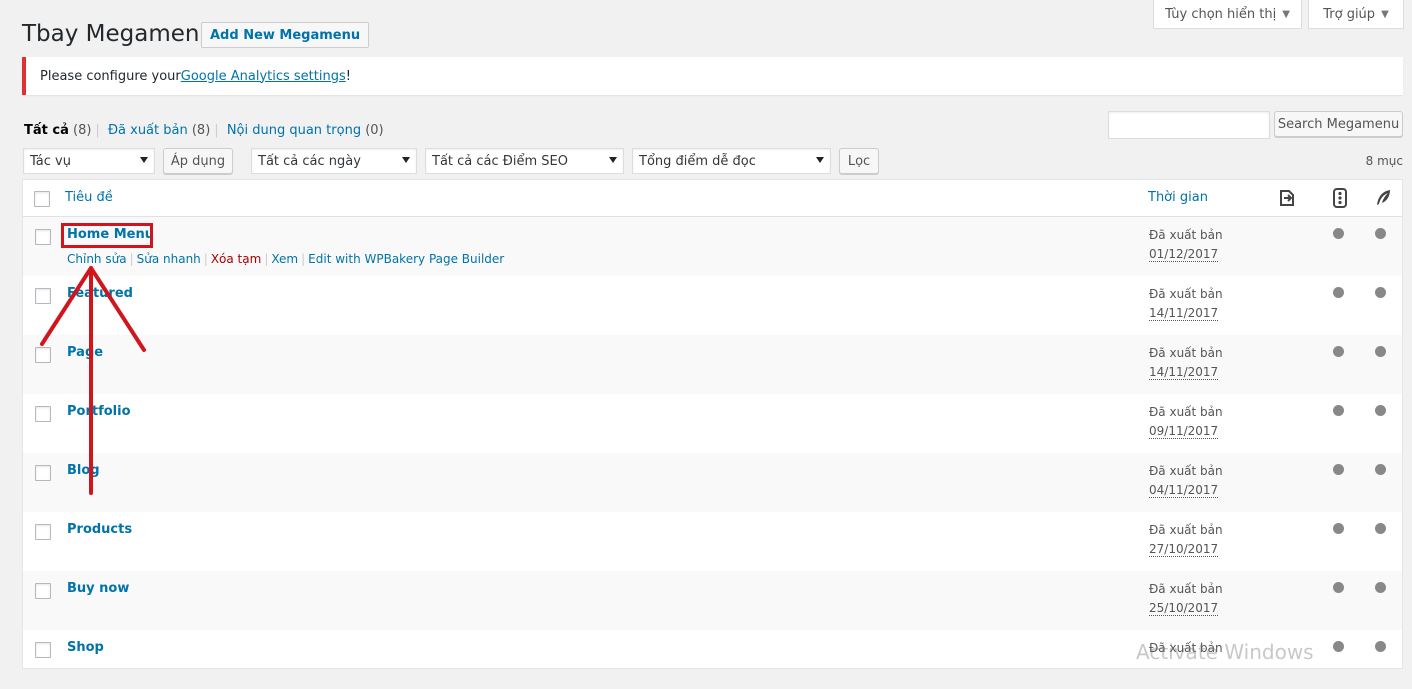 The image size is (1412, 689). Describe the element at coordinates (374, 130) in the screenshot. I see `view-cornerstone-count: (0)` at that location.